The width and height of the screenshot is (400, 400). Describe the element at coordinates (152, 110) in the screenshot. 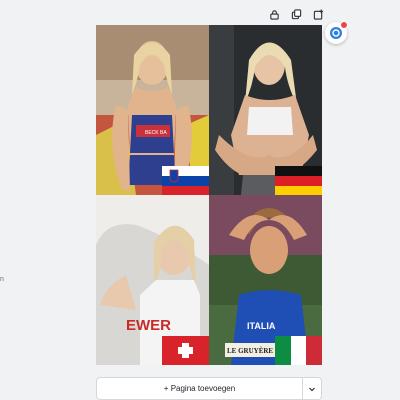

I see `photo-top-left: BECK BA` at that location.